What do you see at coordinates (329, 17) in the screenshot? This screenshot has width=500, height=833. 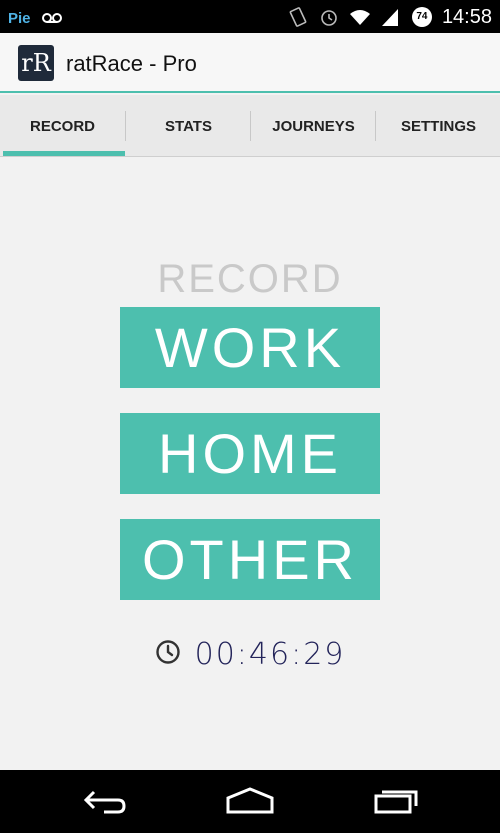 I see `alarm-icon` at bounding box center [329, 17].